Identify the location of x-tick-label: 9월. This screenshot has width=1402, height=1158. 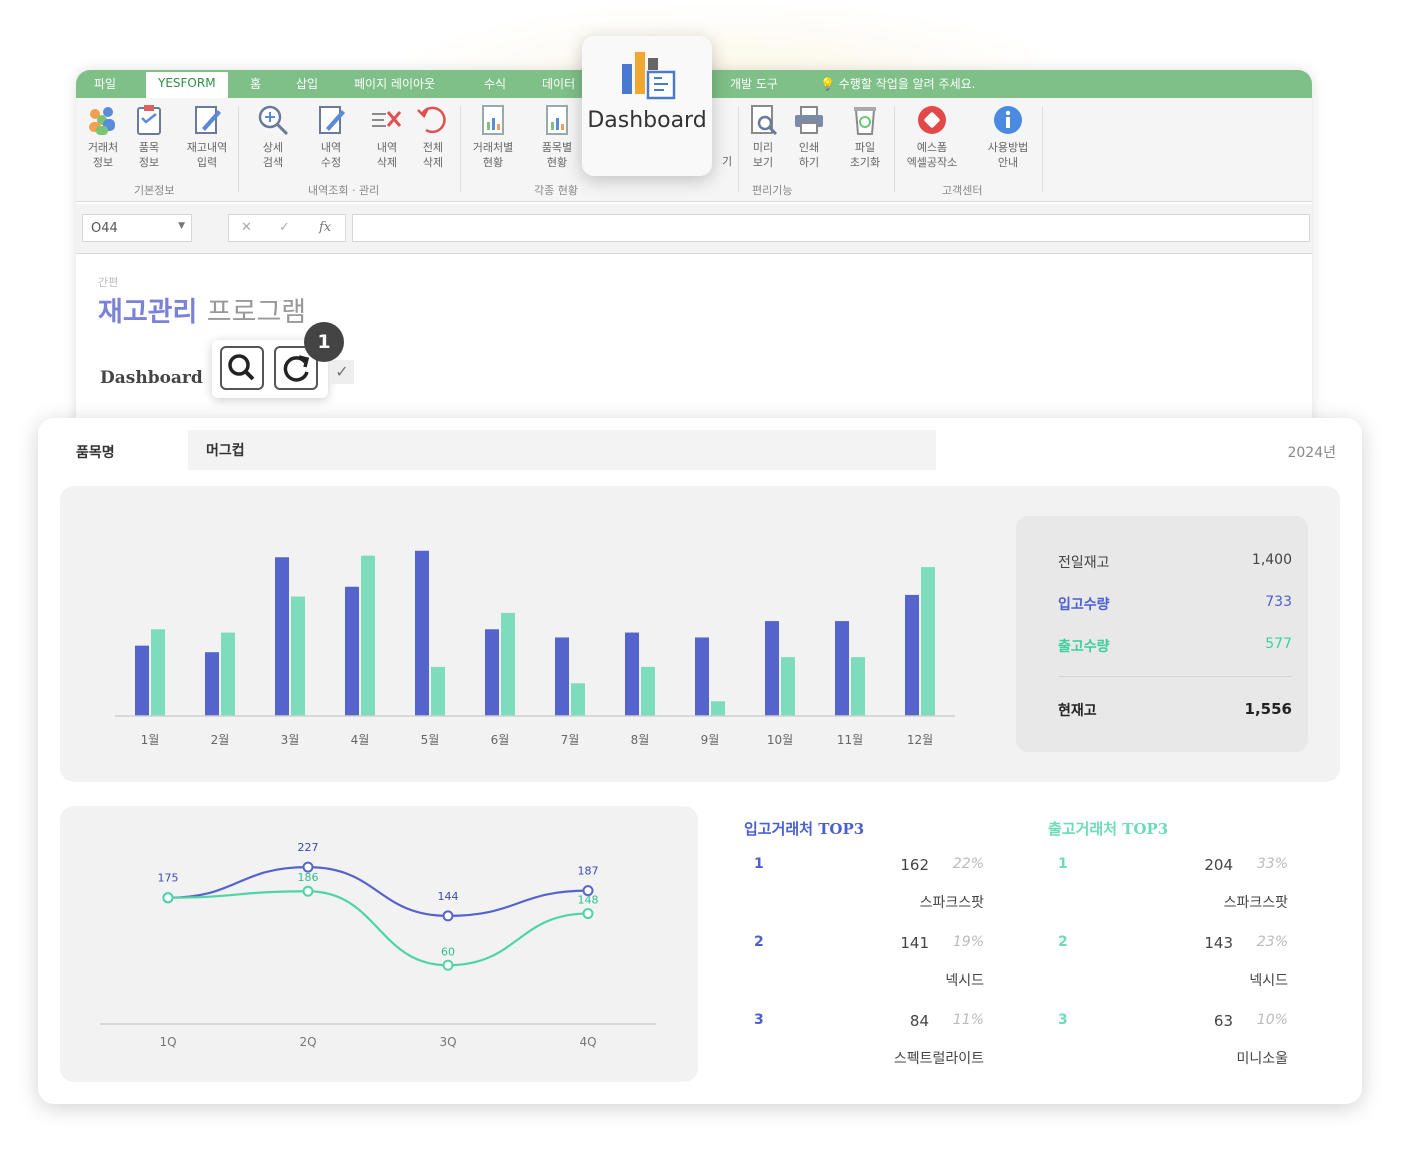
(710, 740).